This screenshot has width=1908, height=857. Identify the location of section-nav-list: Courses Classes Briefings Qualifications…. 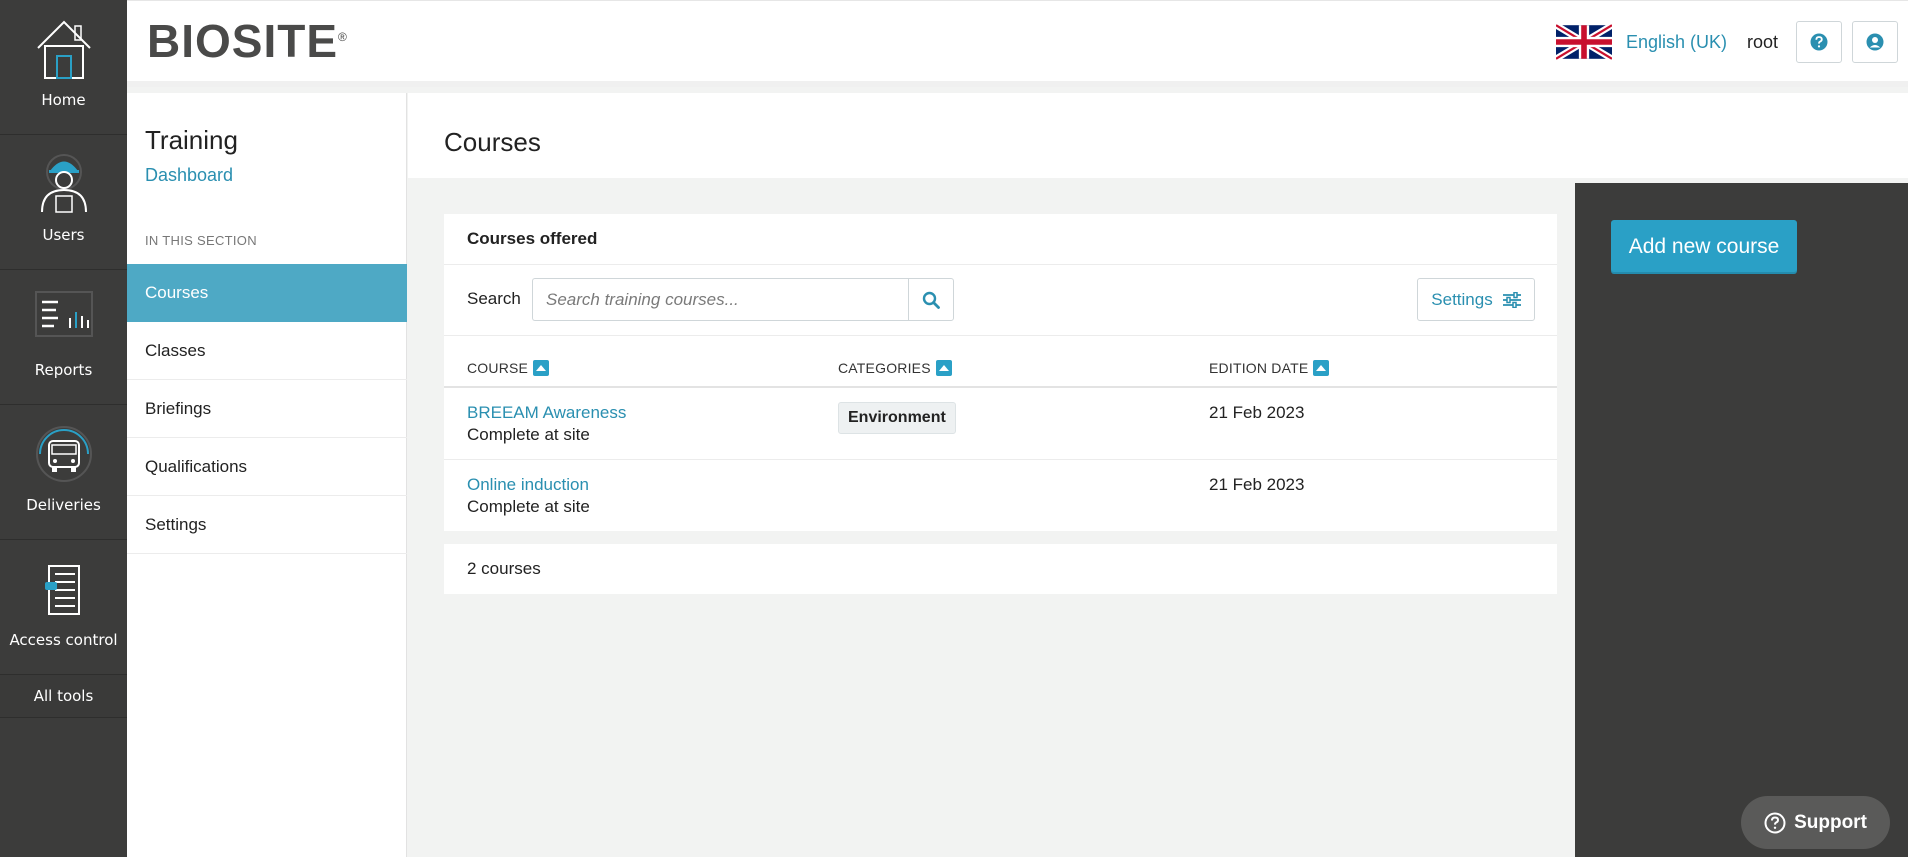
(267, 409).